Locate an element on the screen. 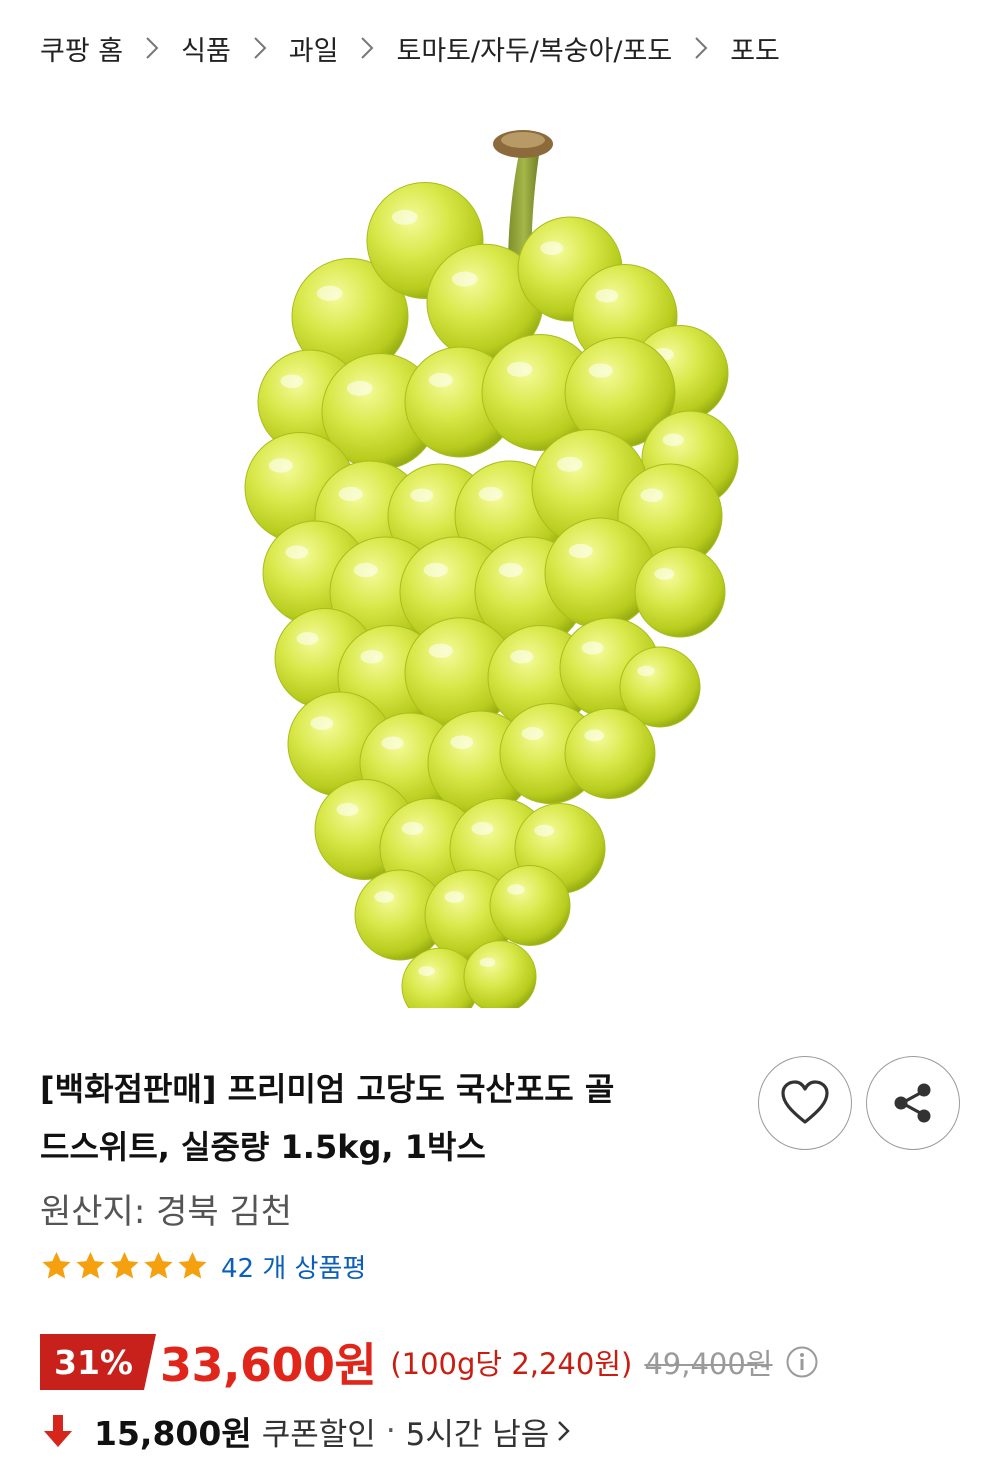  breadcrumb: 쿠팡 홈 식품 과일 토마토/자두/복숭아/포도 포도 is located at coordinates (410, 48).